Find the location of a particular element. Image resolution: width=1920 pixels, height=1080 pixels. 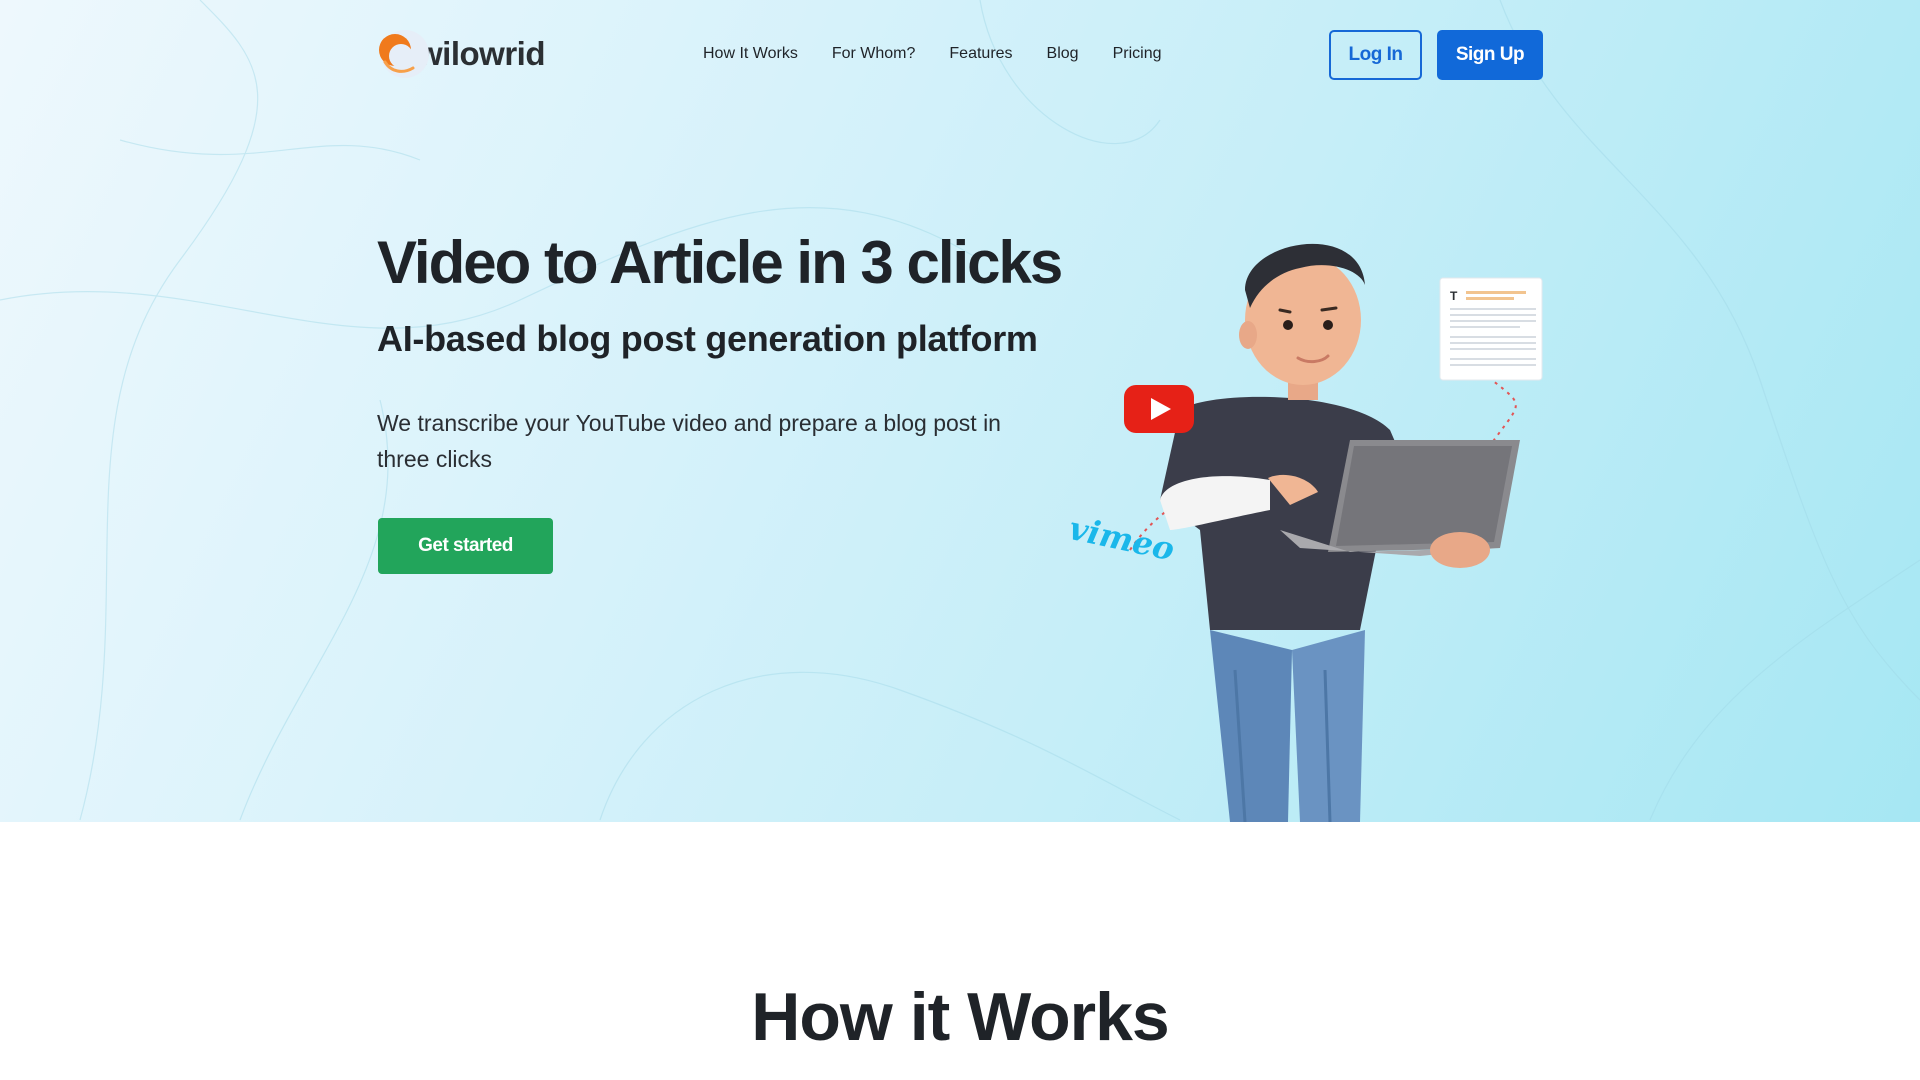

character-legs is located at coordinates (1287, 726).